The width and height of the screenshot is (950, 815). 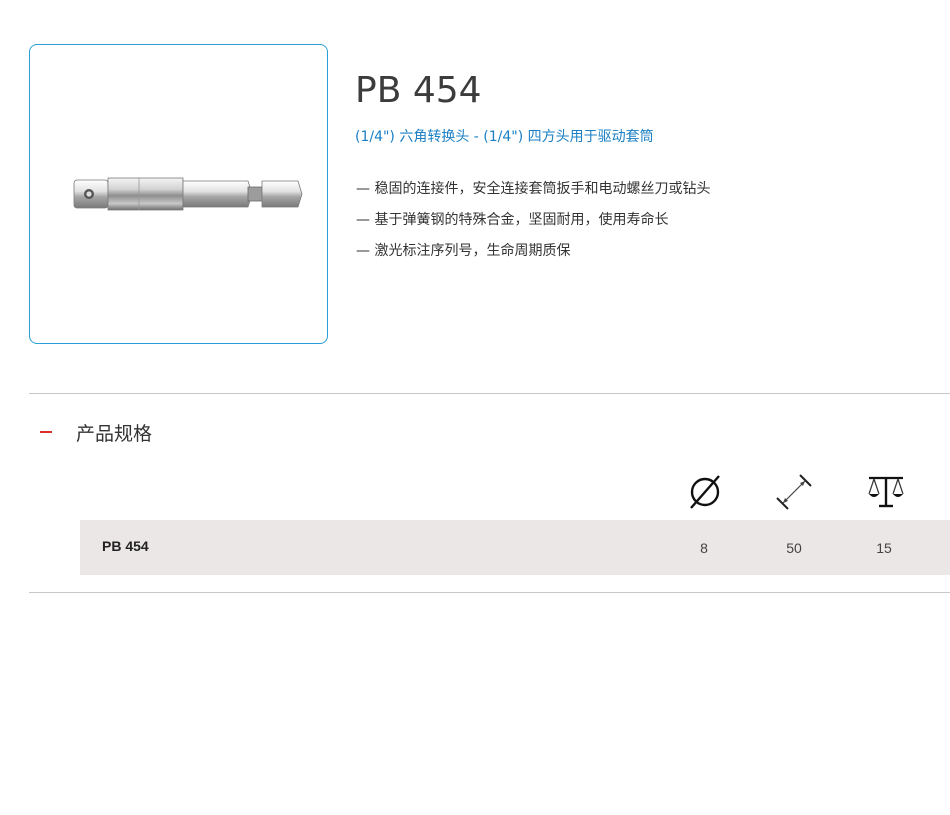 What do you see at coordinates (188, 194) in the screenshot?
I see `adapter-bit-icon` at bounding box center [188, 194].